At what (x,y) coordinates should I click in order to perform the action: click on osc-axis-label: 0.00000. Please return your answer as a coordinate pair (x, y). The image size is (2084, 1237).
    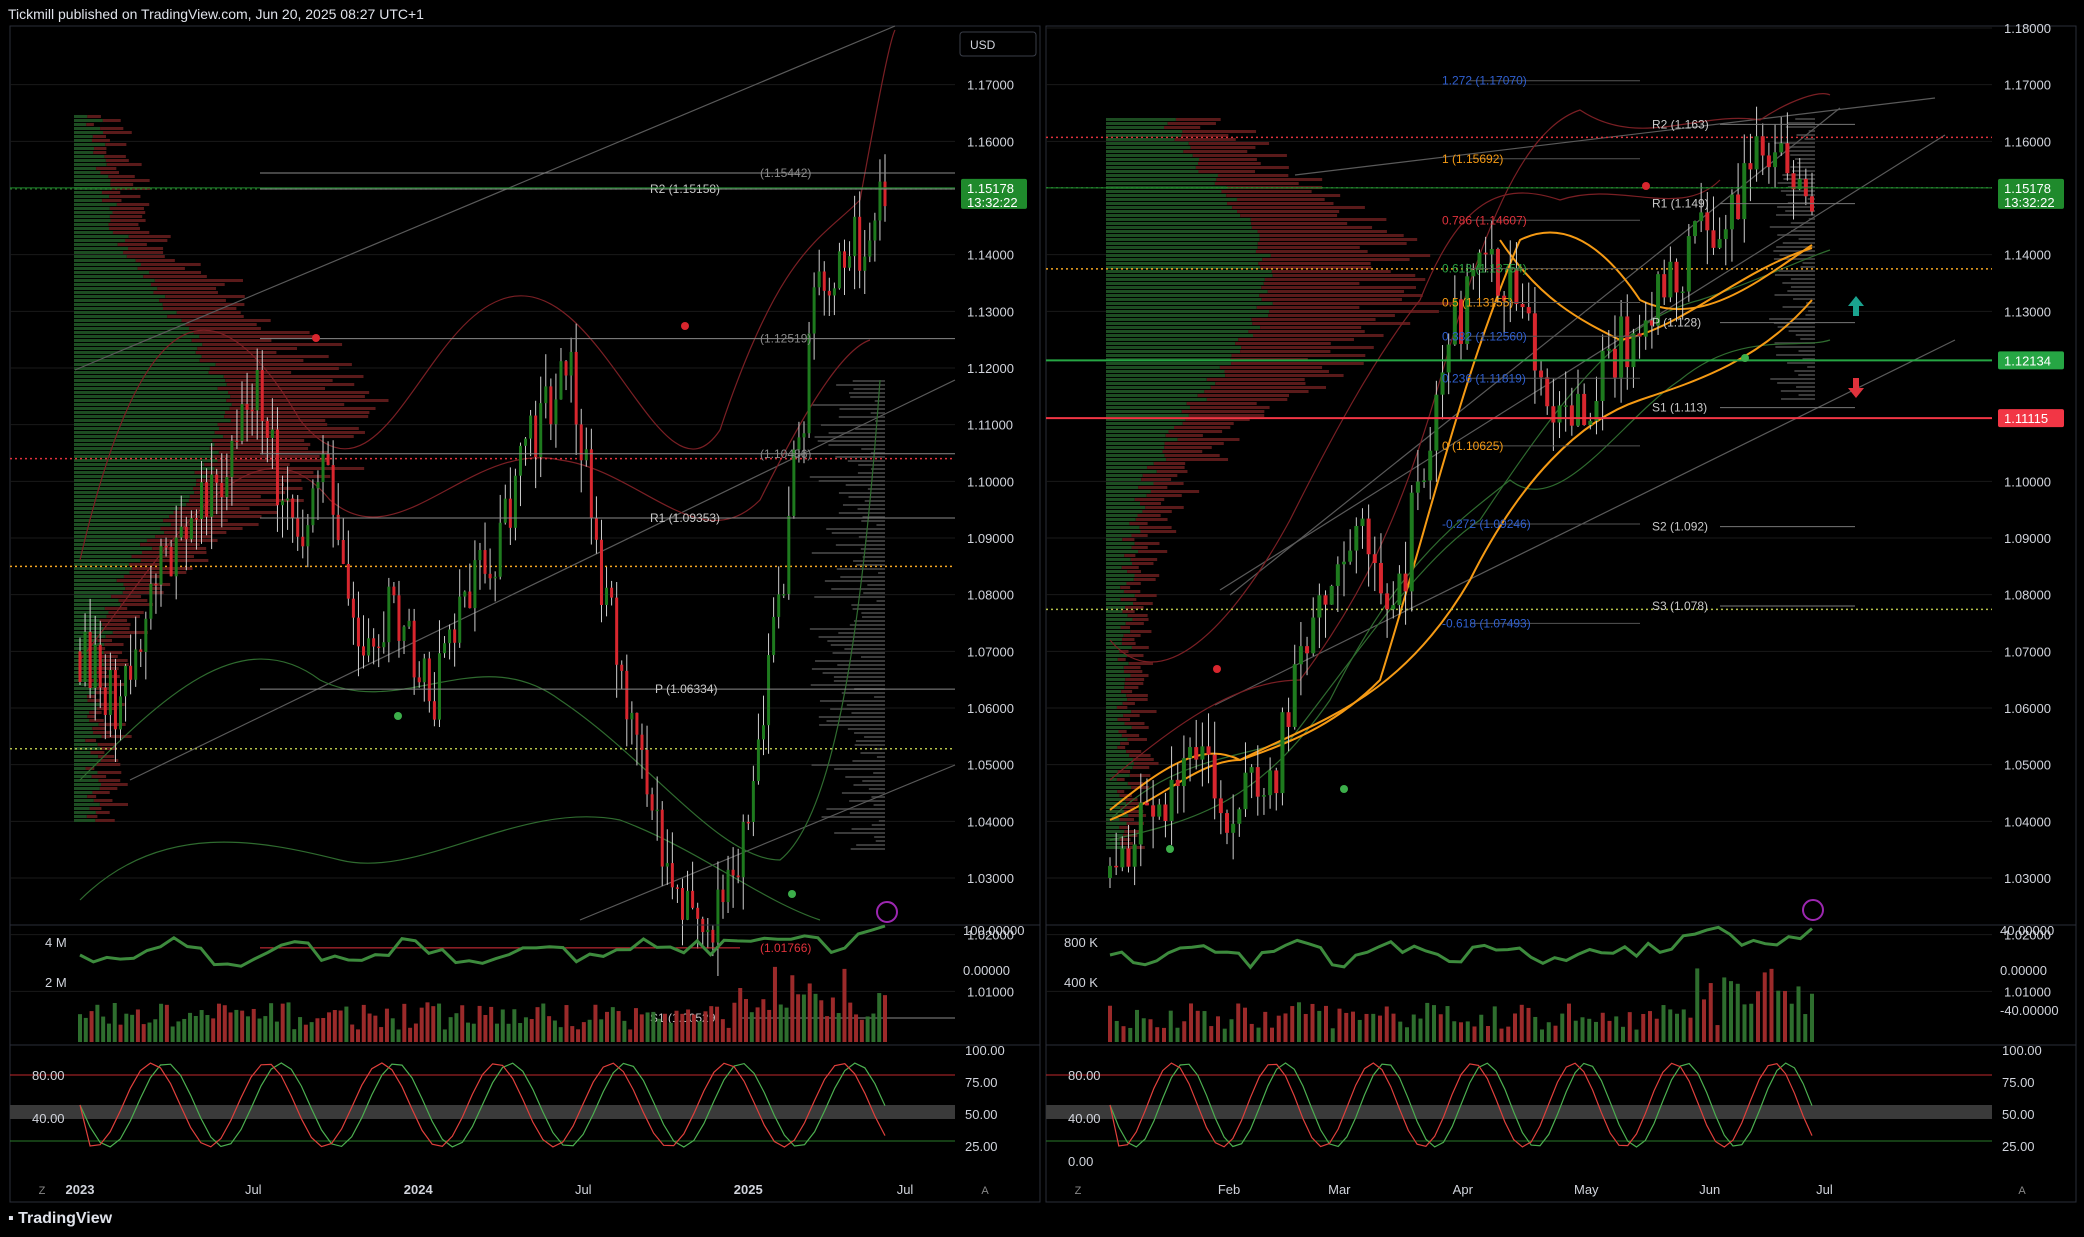
    Looking at the image, I should click on (986, 970).